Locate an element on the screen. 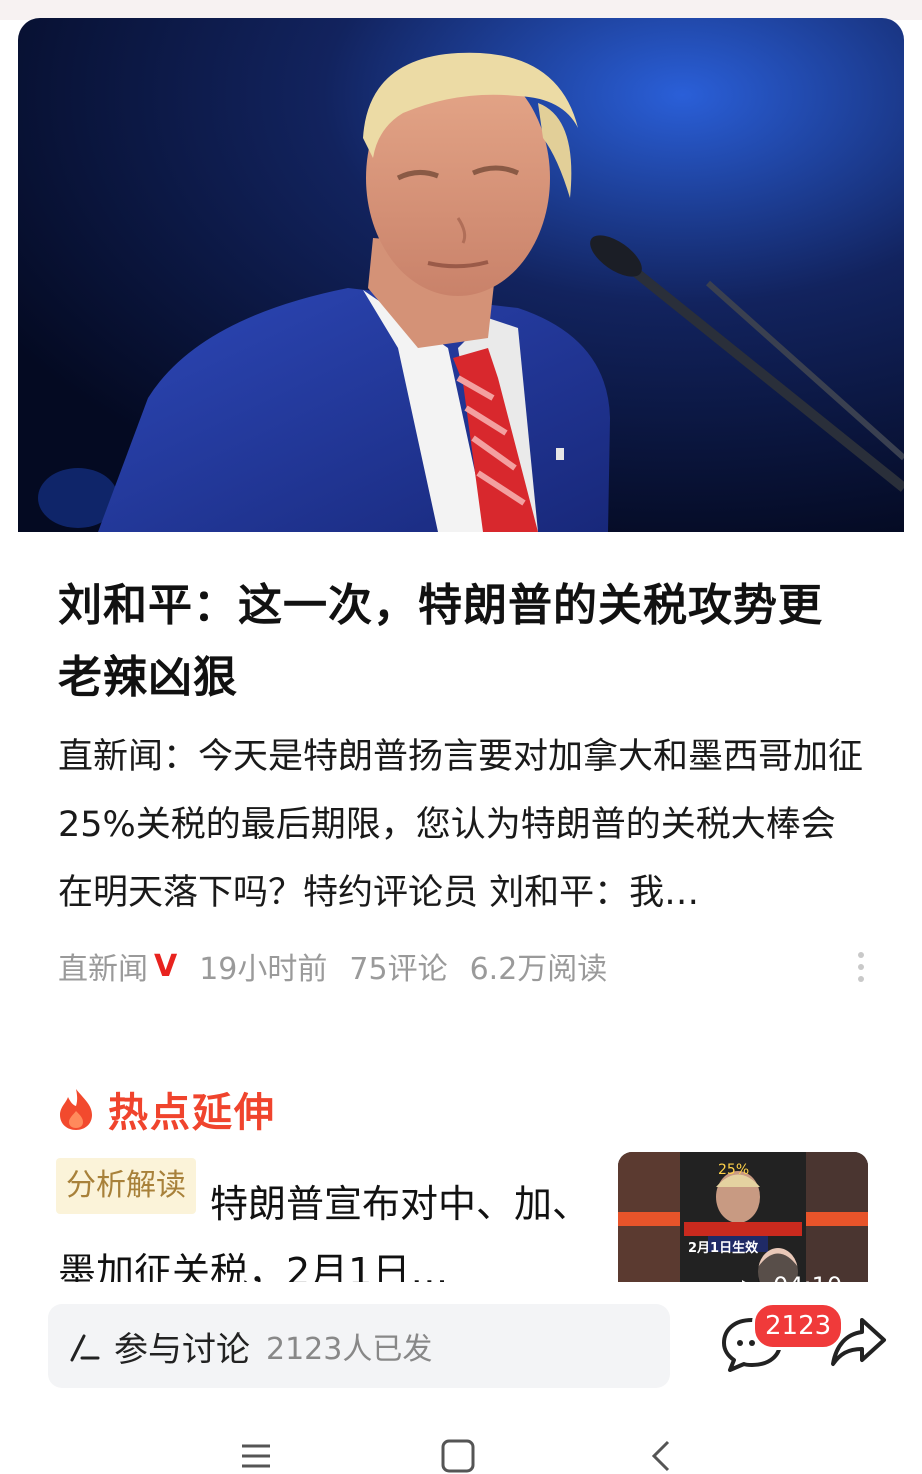 The width and height of the screenshot is (922, 1474). hot-extension-header: 热点延伸 is located at coordinates (167, 1109).